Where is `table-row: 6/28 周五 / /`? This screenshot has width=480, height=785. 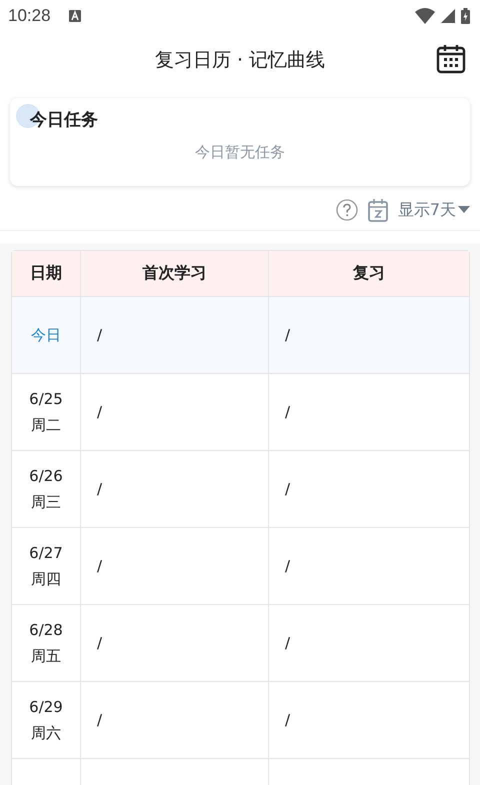
table-row: 6/28 周五 / / is located at coordinates (240, 642).